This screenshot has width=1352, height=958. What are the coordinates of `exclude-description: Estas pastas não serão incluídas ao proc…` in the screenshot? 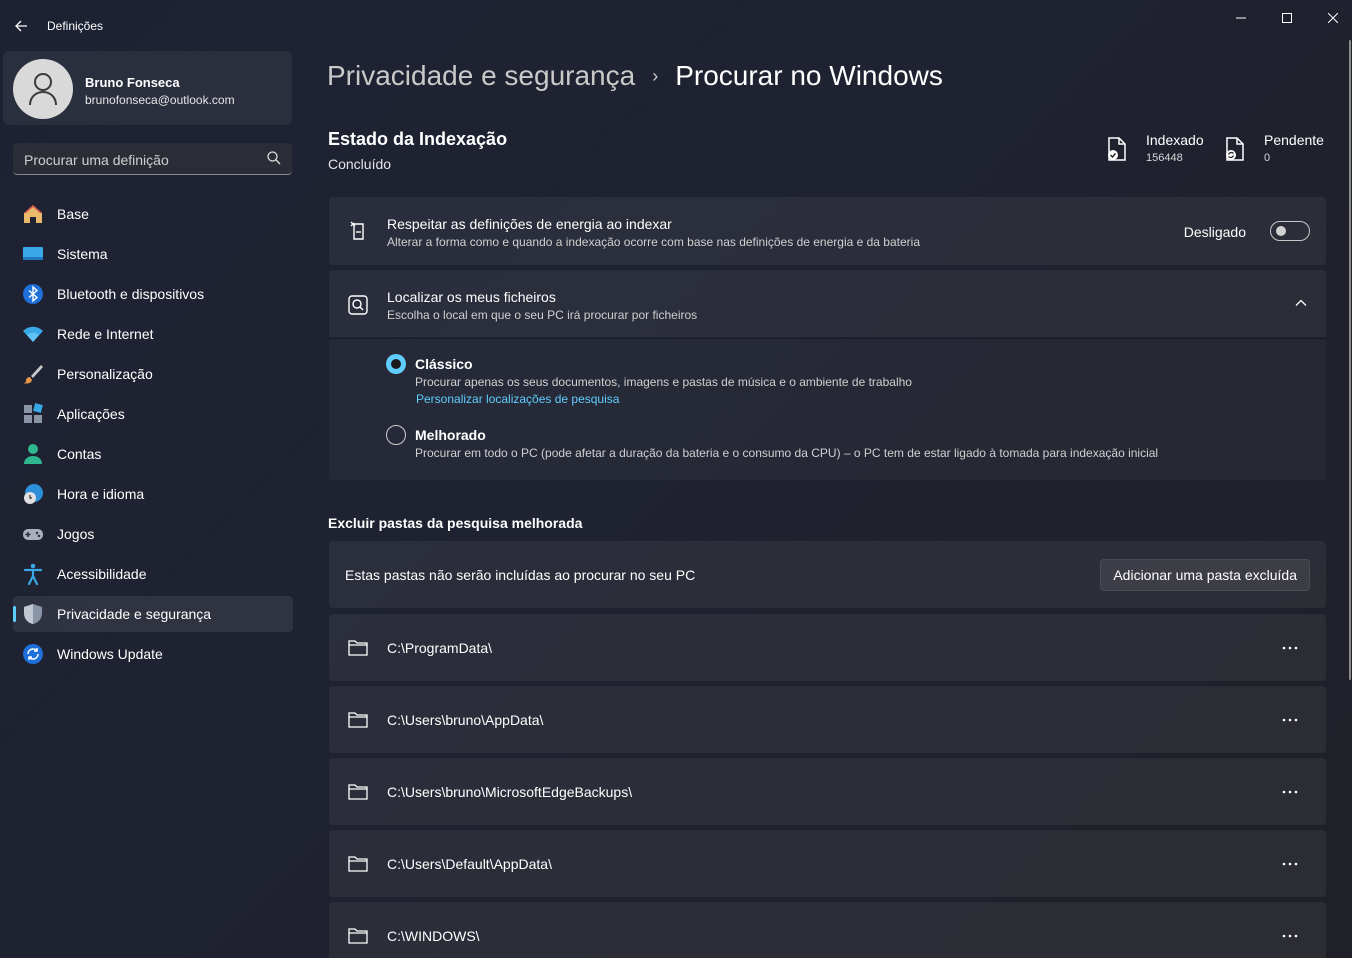 It's located at (520, 575).